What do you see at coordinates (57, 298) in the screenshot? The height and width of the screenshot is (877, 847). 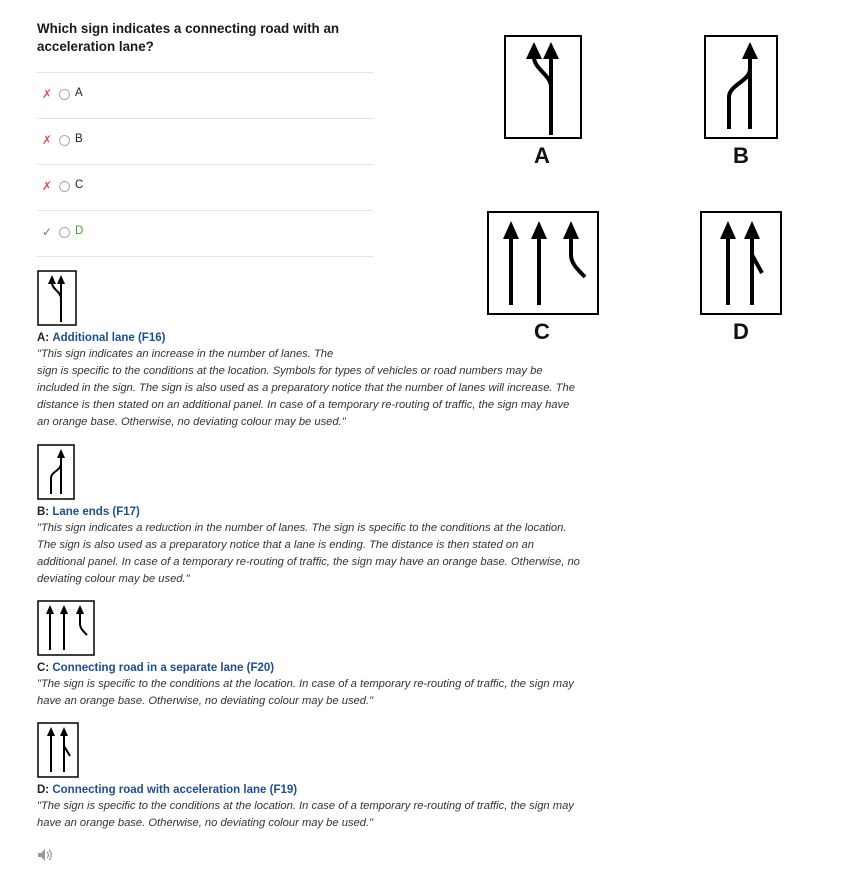 I see `sign-a-thumbnail` at bounding box center [57, 298].